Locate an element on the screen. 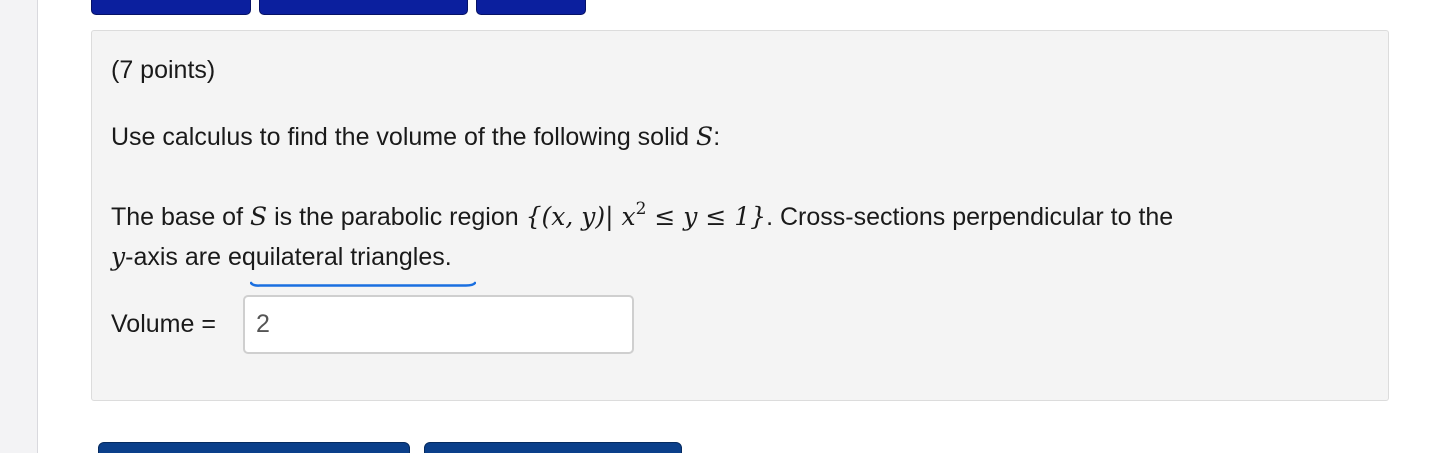  region-set-open: {(x, y)| x is located at coordinates (580, 216).